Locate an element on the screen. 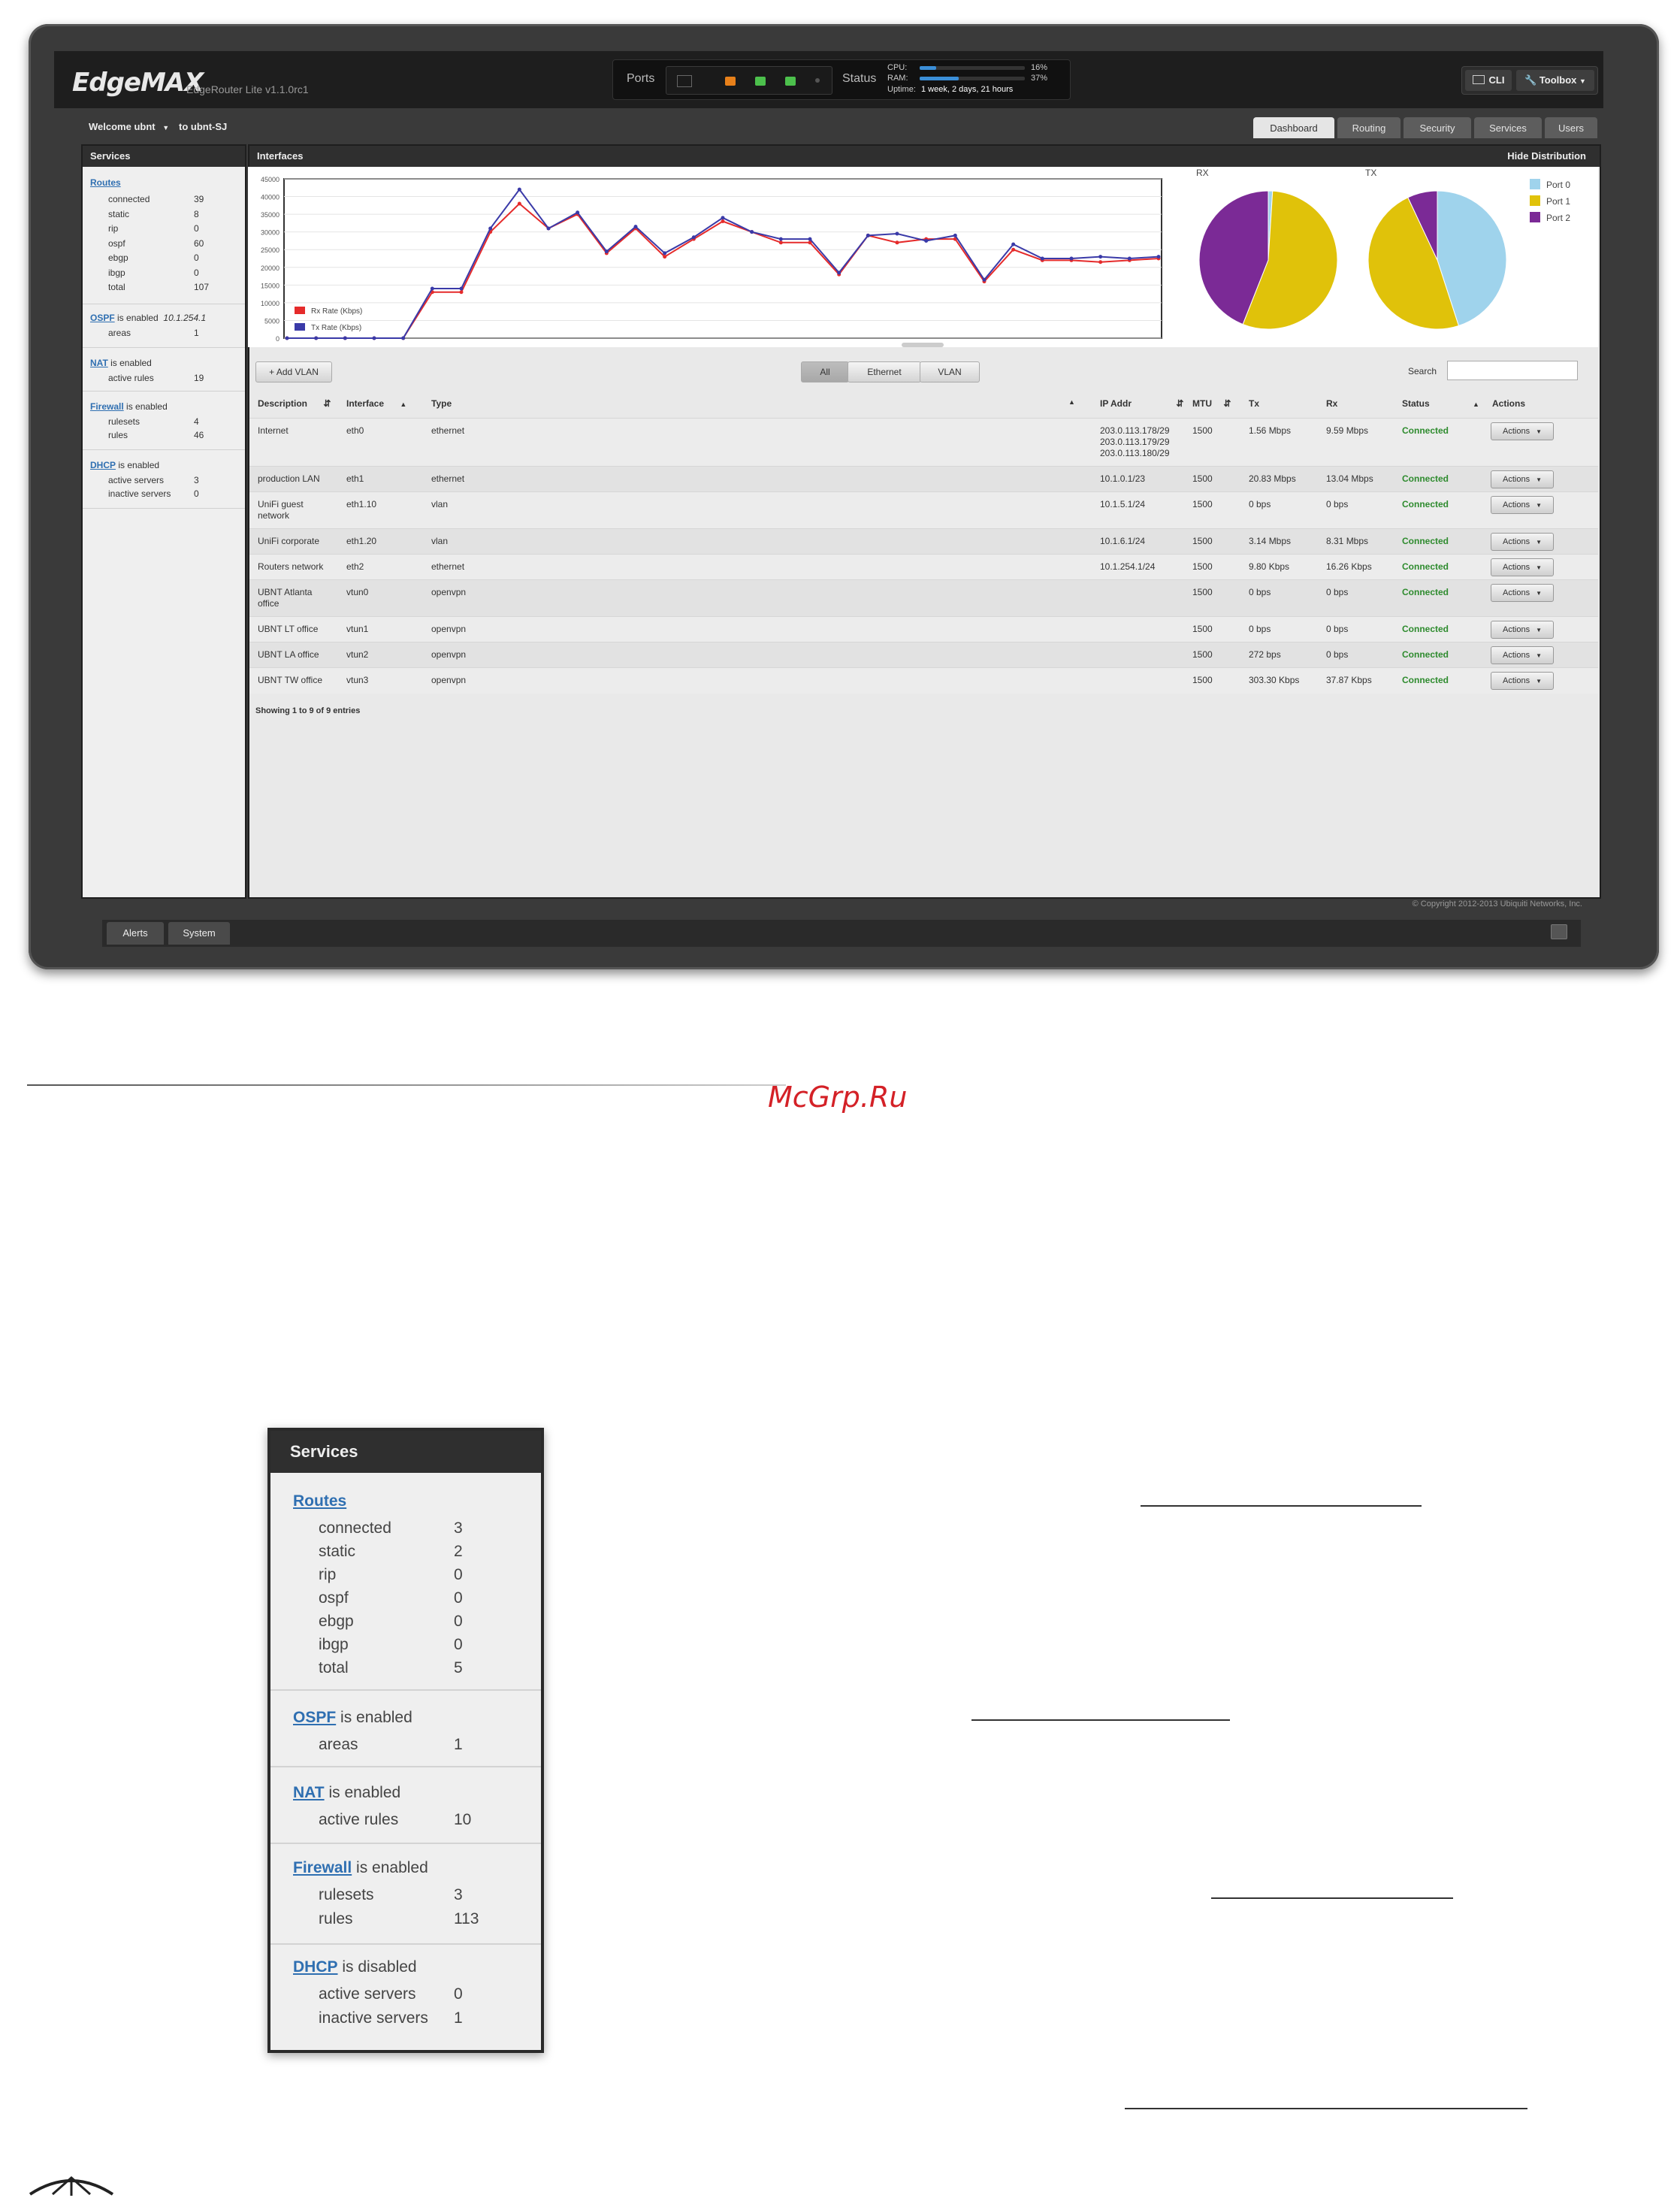  col-status: Status ▲ is located at coordinates (1440, 403).